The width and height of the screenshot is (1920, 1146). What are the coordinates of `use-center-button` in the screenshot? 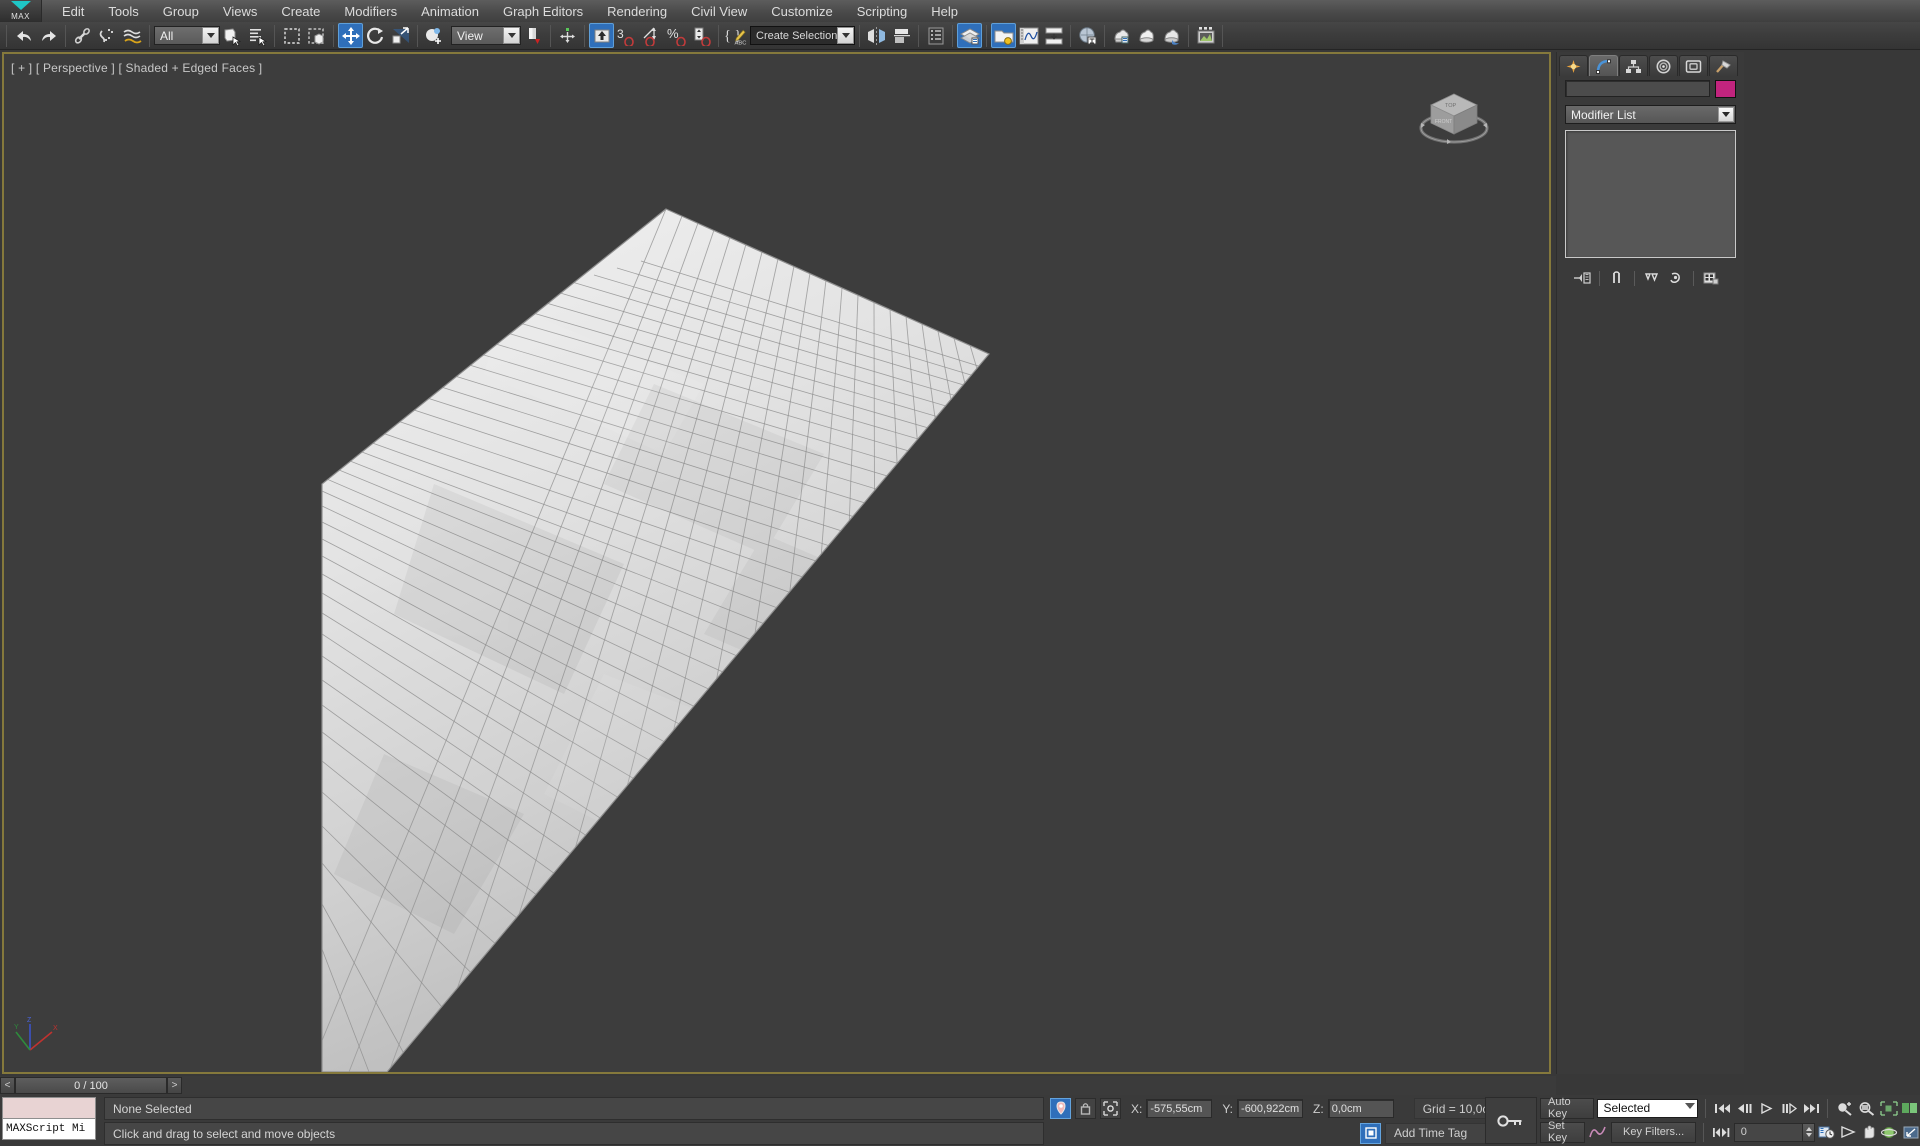 It's located at (533, 35).